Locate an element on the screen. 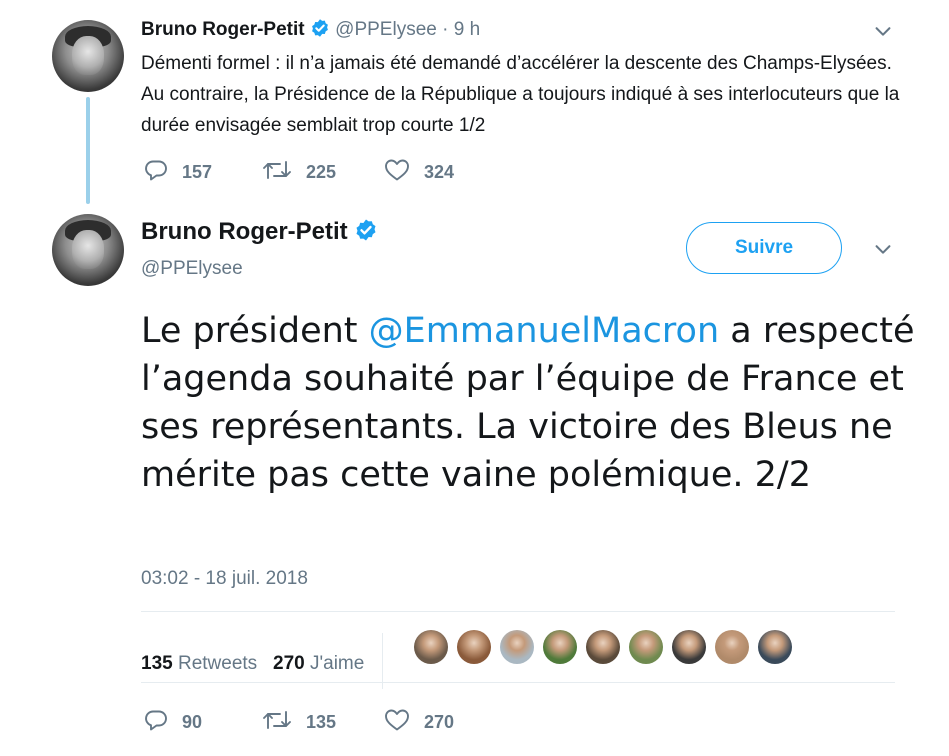 Image resolution: width=949 pixels, height=756 pixels. like-button: 324 is located at coordinates (419, 172).